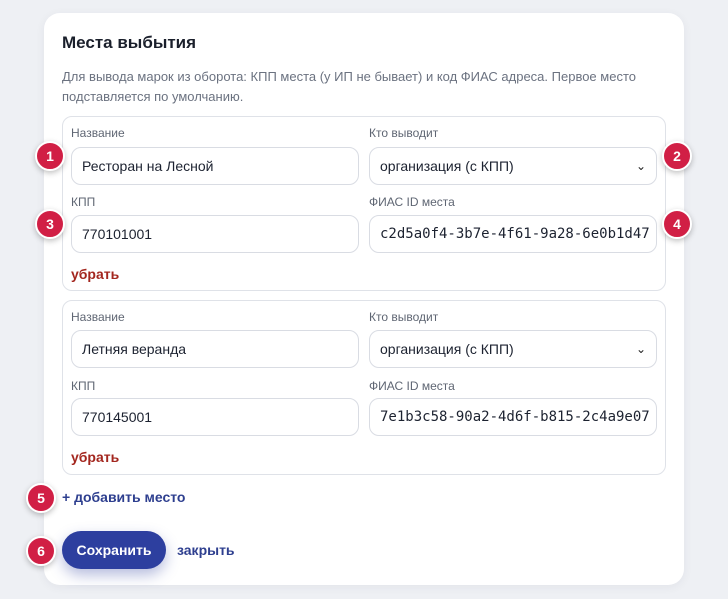 This screenshot has width=728, height=599. Describe the element at coordinates (215, 417) in the screenshot. I see `kpp-input: 770145001` at that location.